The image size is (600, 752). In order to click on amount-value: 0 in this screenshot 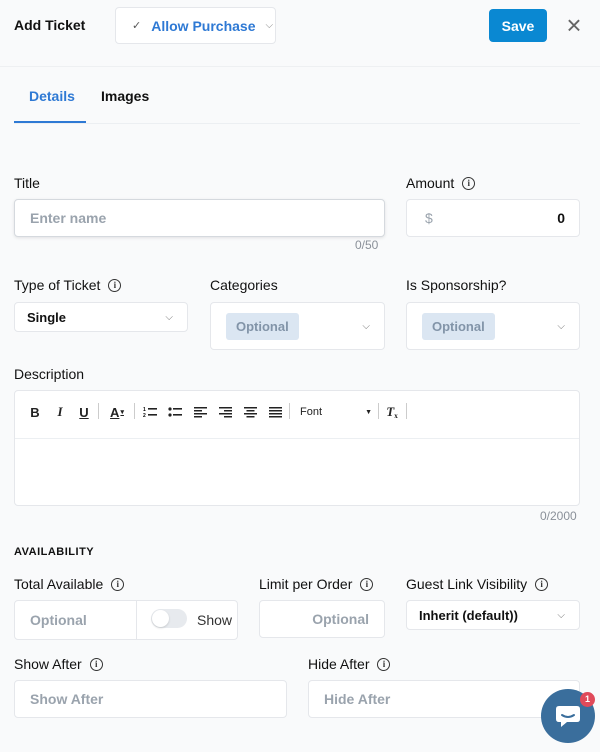, I will do `click(561, 218)`.